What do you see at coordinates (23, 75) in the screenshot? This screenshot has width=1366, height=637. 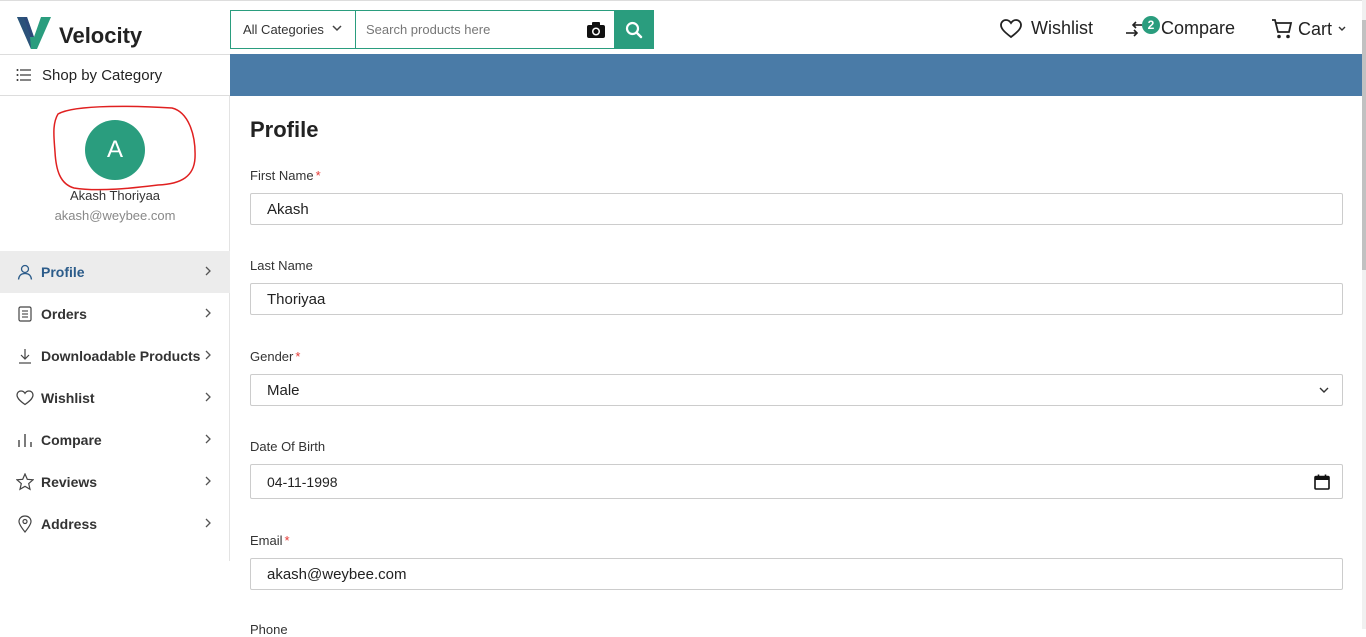 I see `menu-list-icon` at bounding box center [23, 75].